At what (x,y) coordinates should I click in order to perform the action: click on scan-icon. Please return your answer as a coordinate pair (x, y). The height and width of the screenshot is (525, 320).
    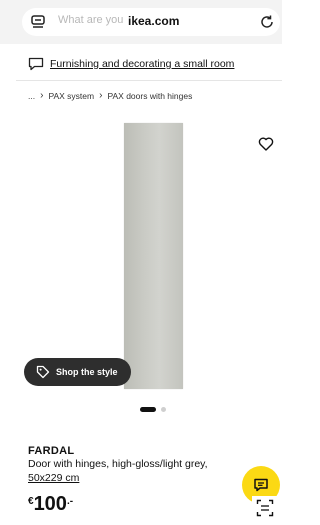
    Looking at the image, I should click on (265, 508).